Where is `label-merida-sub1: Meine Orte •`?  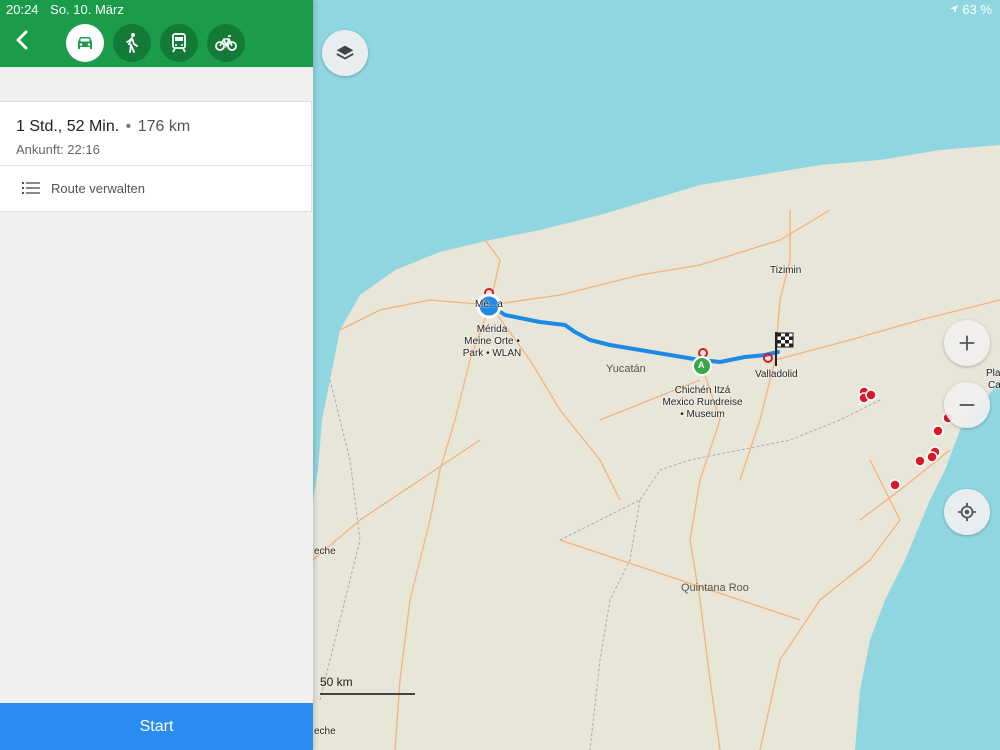 label-merida-sub1: Meine Orte • is located at coordinates (492, 341).